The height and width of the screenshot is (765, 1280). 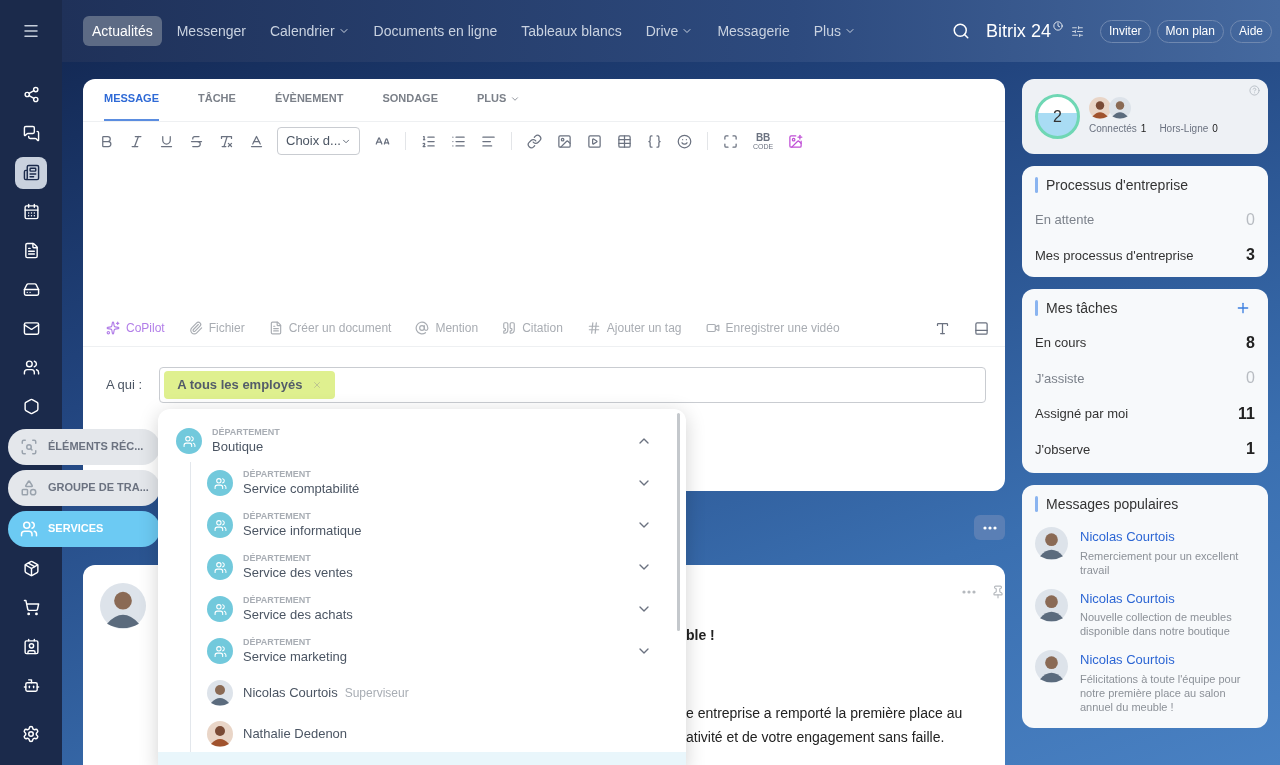 I want to click on more-icon, so click(x=989, y=527).